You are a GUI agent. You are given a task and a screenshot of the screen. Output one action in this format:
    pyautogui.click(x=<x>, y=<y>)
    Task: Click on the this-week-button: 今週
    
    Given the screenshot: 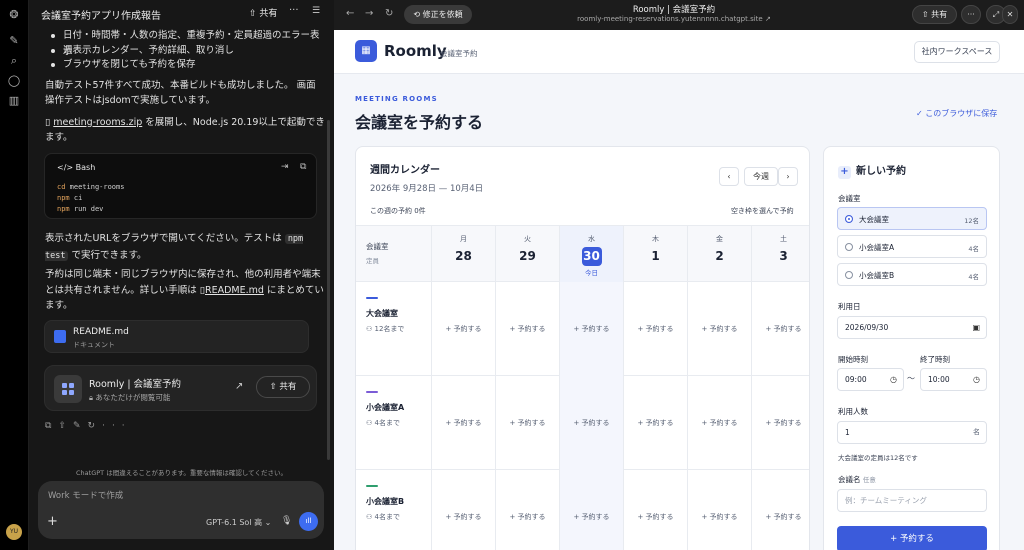 What is the action you would take?
    pyautogui.click(x=761, y=176)
    